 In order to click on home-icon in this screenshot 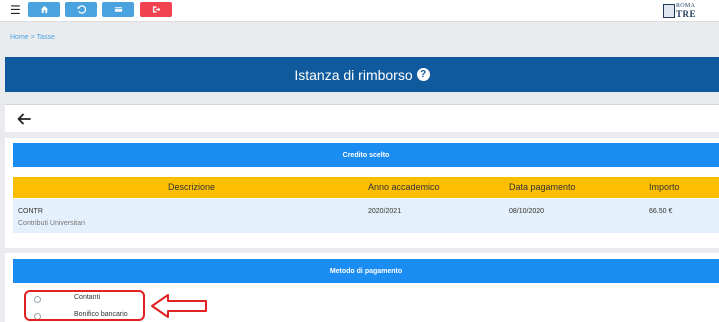, I will do `click(44, 9)`.